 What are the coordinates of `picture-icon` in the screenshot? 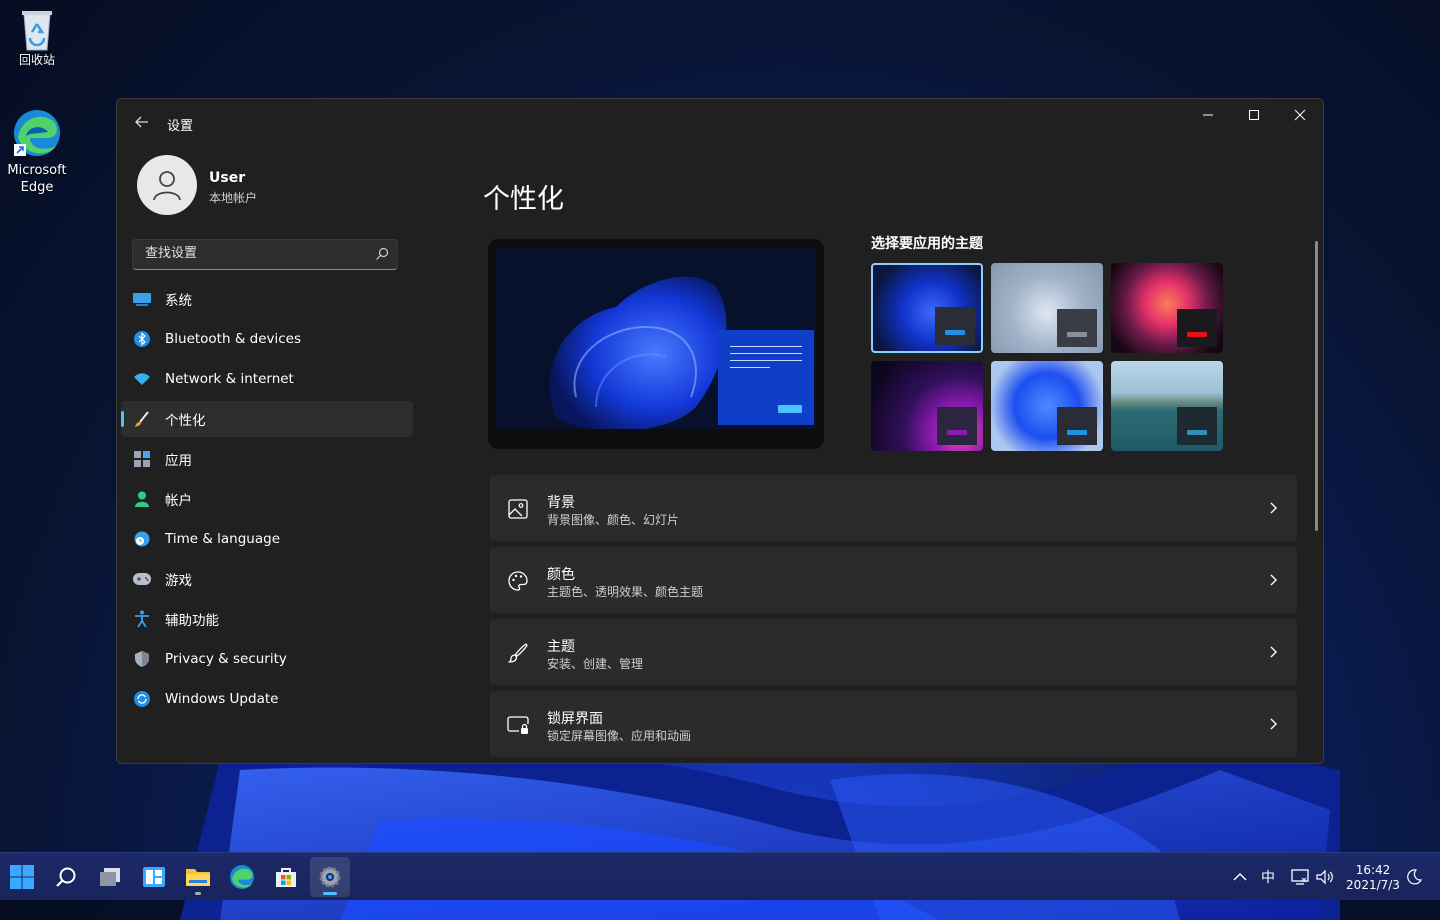 It's located at (518, 509).